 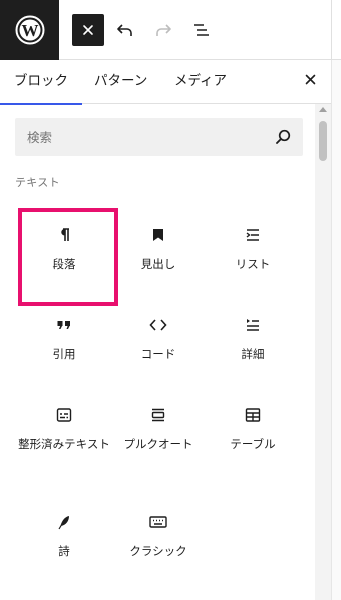 I want to click on redo-icon, so click(x=163, y=30).